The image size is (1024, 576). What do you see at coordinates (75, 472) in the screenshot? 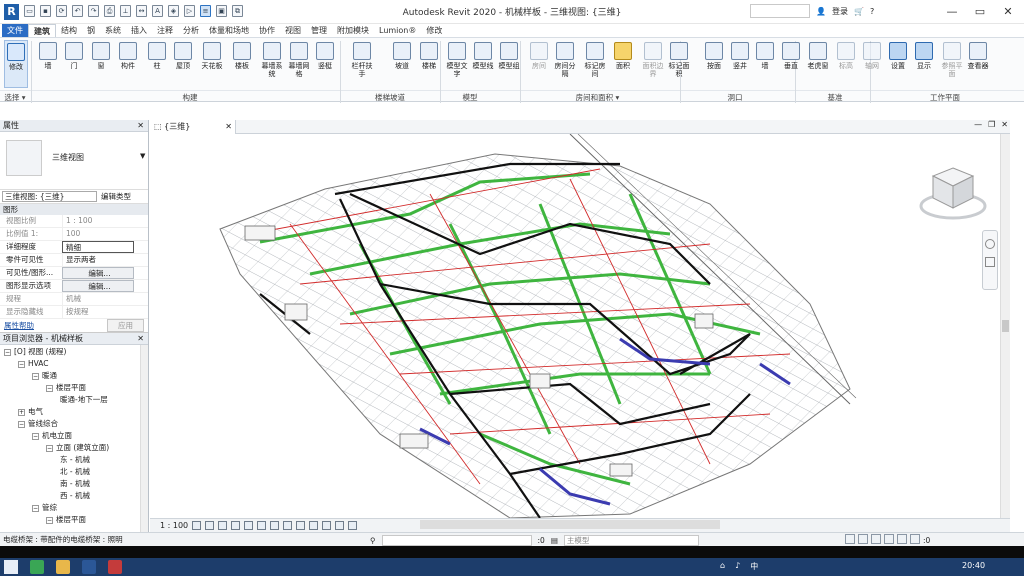
I see `browser-node: 北 - 机械` at bounding box center [75, 472].